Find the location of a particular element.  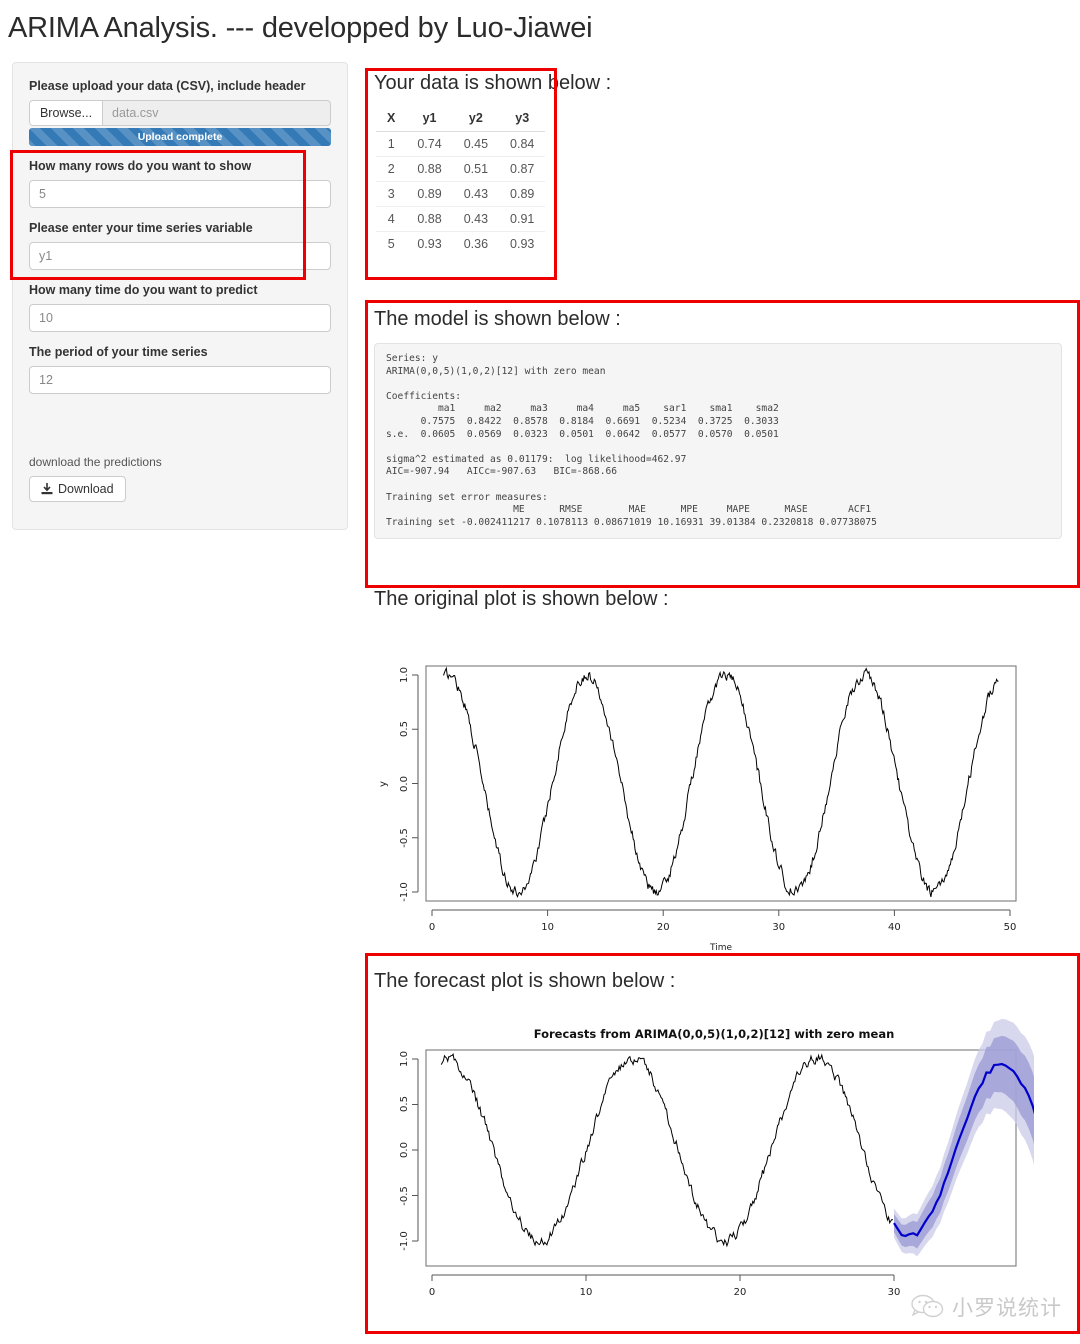

xtick-label: 40 is located at coordinates (894, 927).